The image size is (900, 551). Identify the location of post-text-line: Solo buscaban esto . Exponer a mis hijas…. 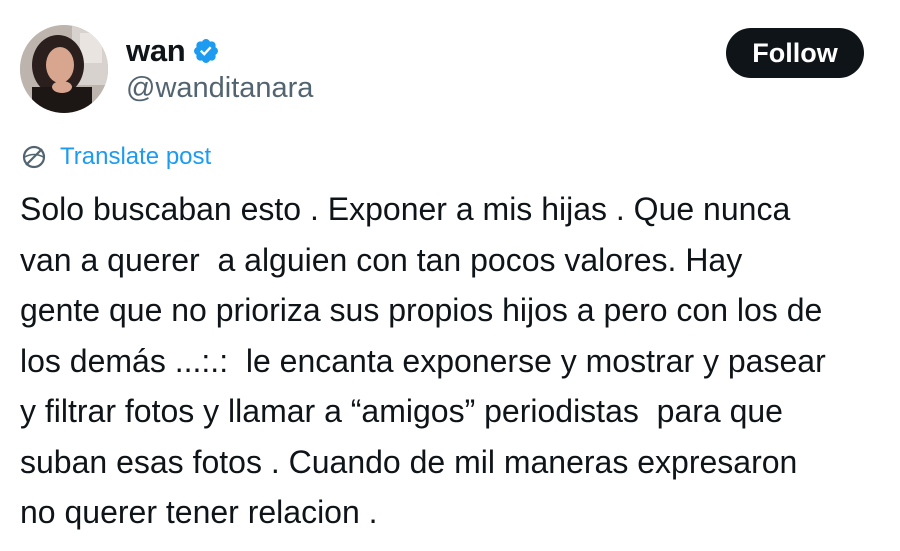
(405, 209).